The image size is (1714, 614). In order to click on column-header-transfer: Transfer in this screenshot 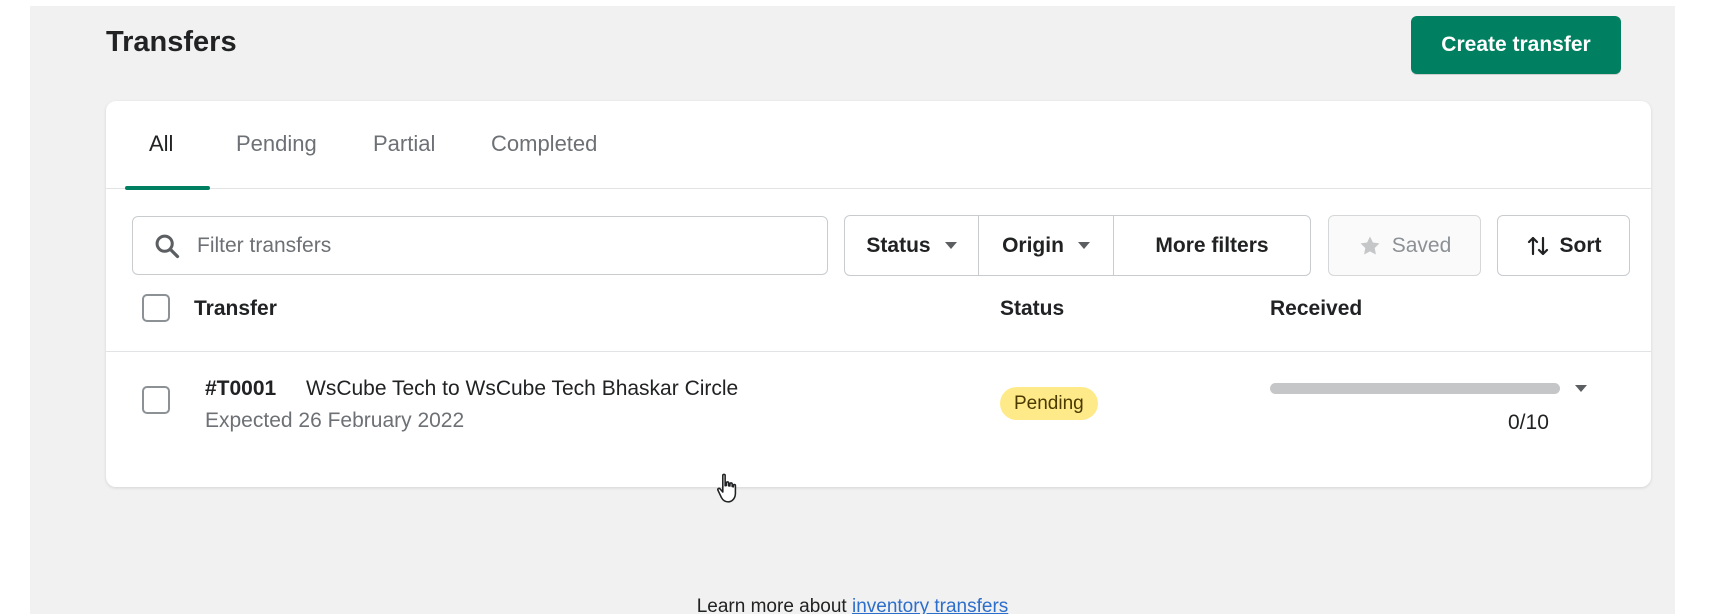, I will do `click(235, 308)`.